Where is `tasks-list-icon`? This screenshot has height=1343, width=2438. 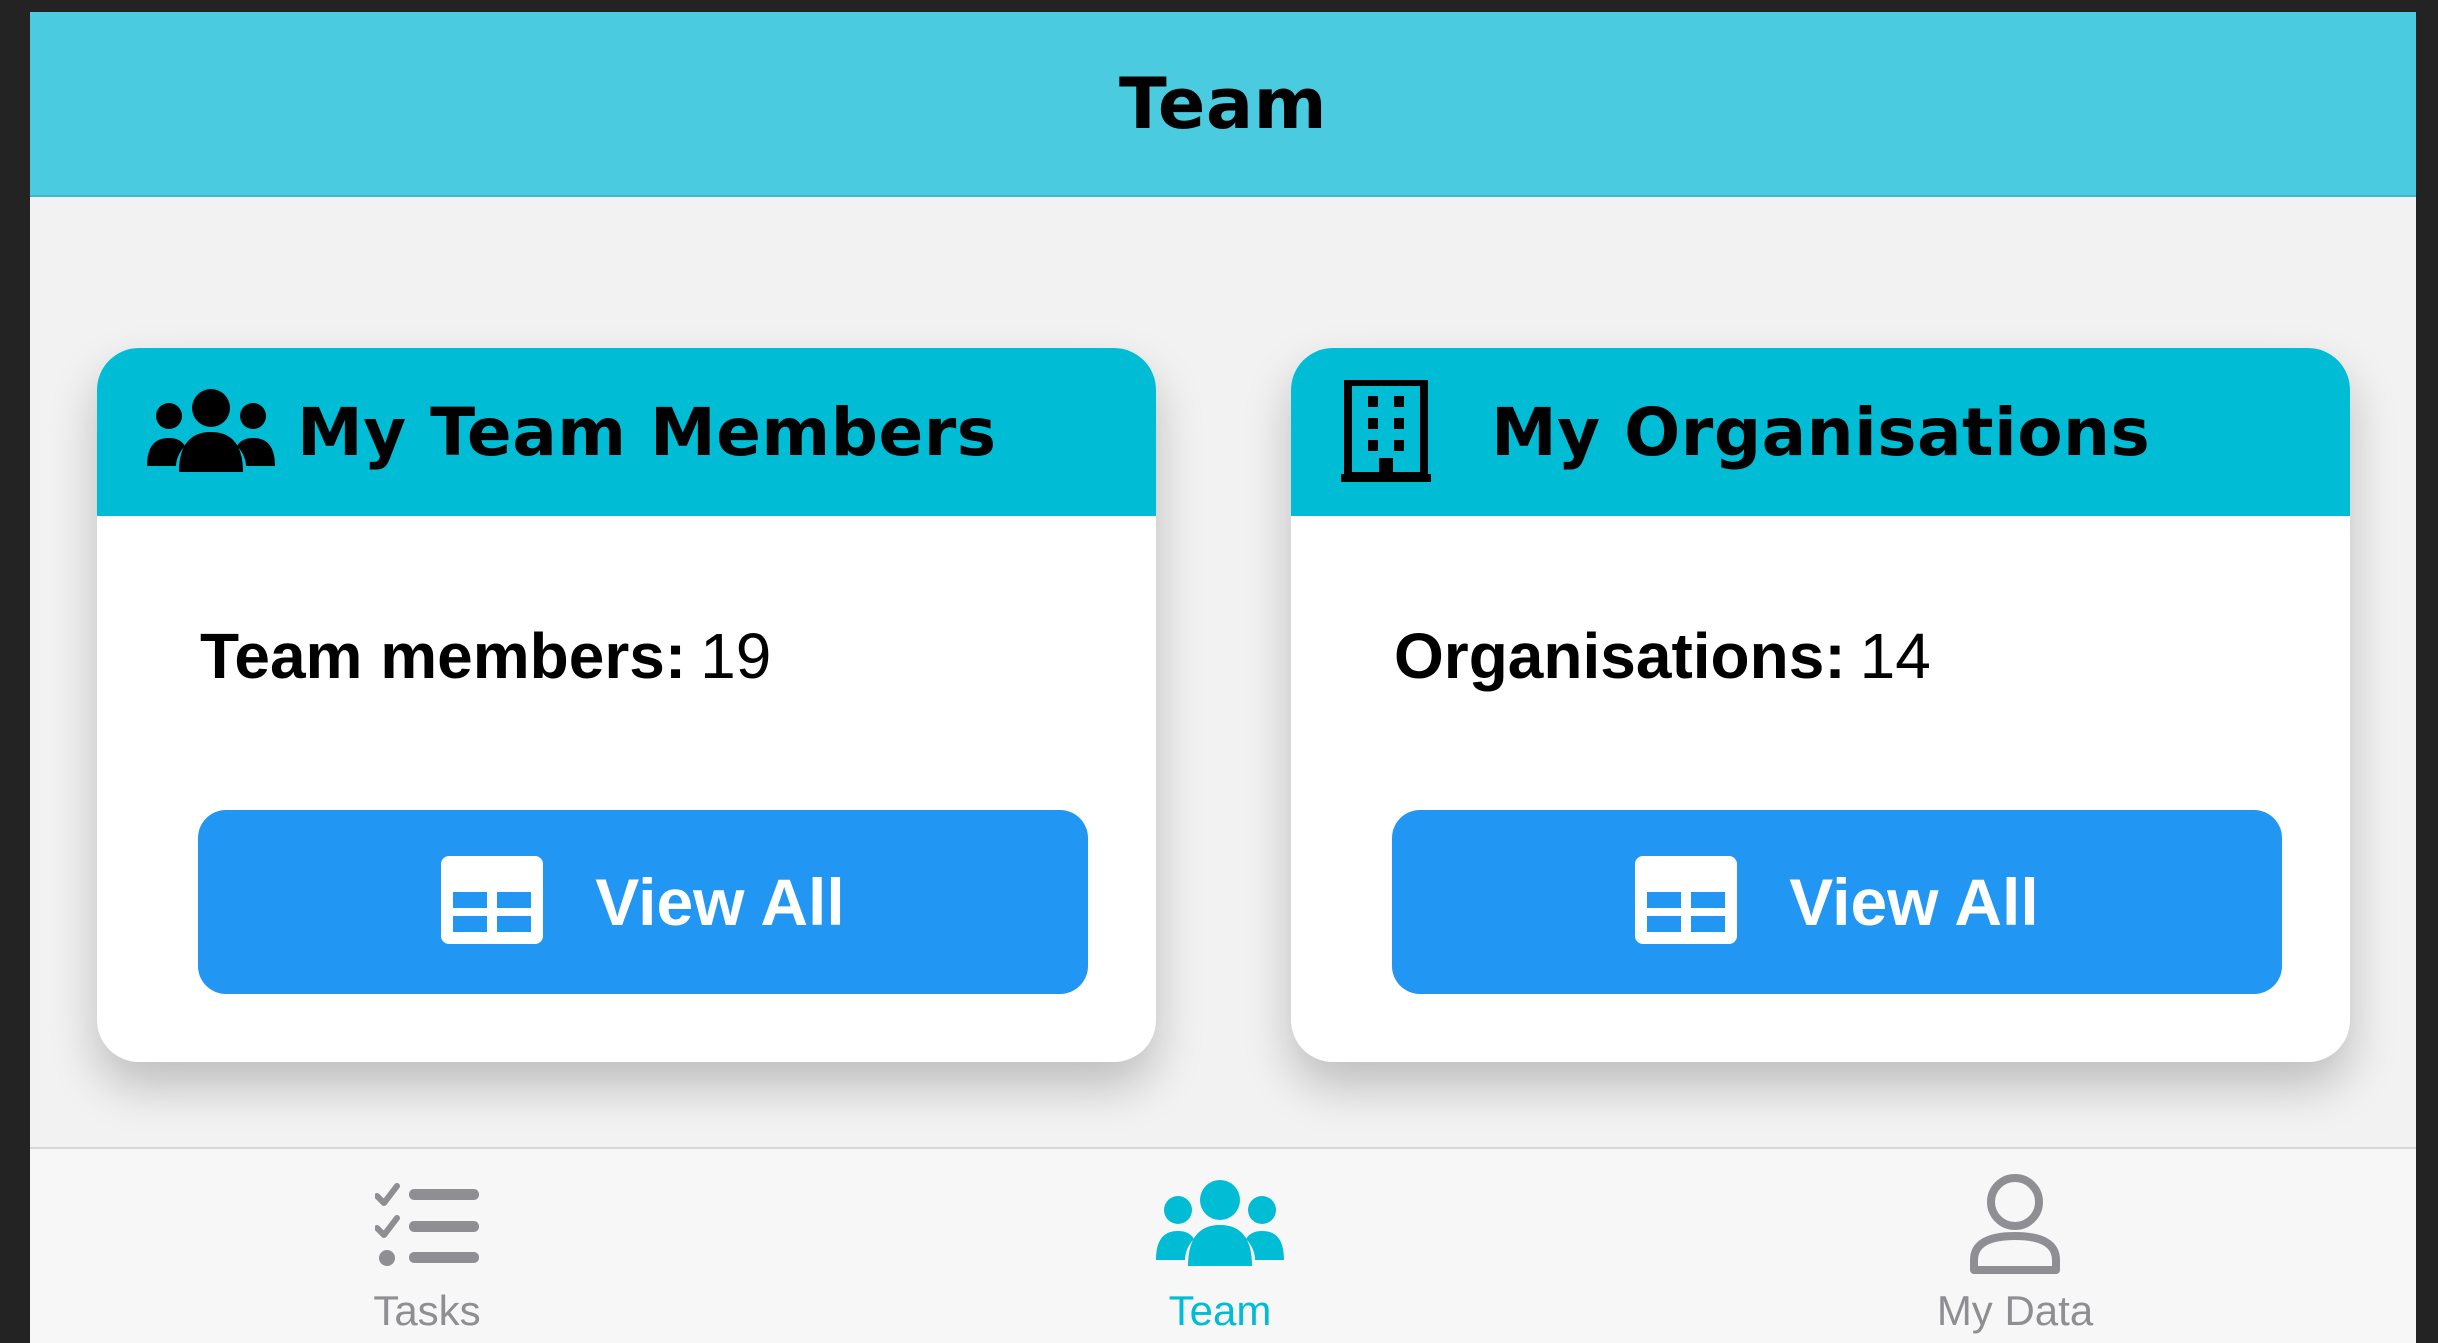
tasks-list-icon is located at coordinates (427, 1224).